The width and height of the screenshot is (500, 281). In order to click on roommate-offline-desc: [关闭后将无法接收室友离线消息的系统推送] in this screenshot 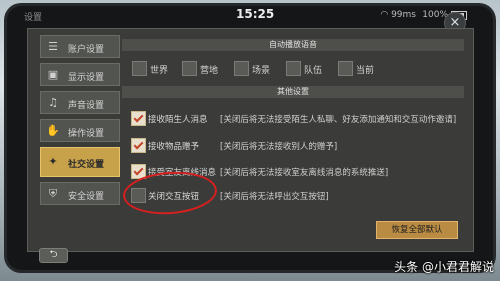, I will do `click(304, 173)`.